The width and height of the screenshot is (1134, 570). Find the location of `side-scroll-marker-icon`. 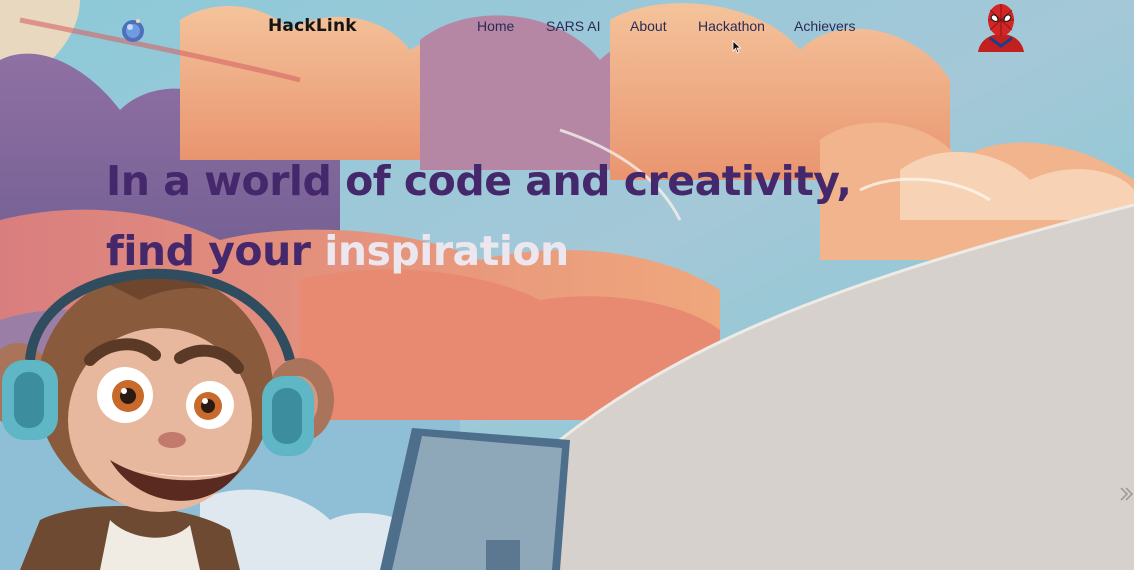

side-scroll-marker-icon is located at coordinates (1126, 494).